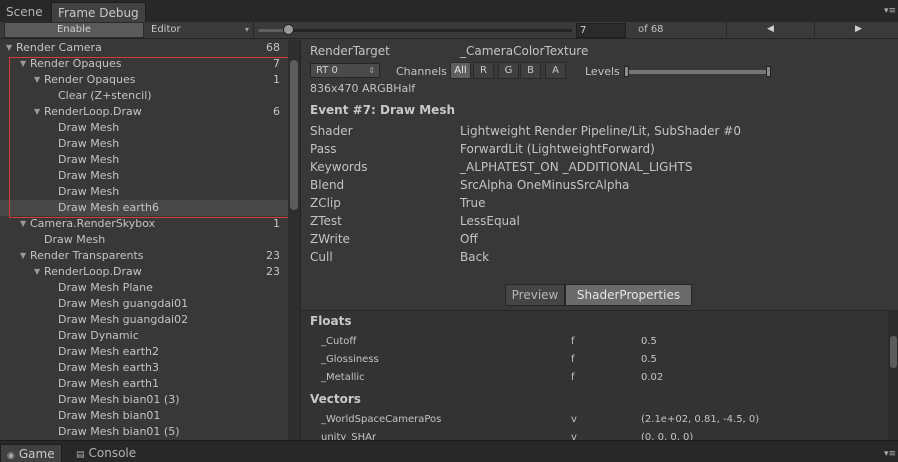  I want to click on tree-row: ▼ Render Opaques 1, so click(144, 80).